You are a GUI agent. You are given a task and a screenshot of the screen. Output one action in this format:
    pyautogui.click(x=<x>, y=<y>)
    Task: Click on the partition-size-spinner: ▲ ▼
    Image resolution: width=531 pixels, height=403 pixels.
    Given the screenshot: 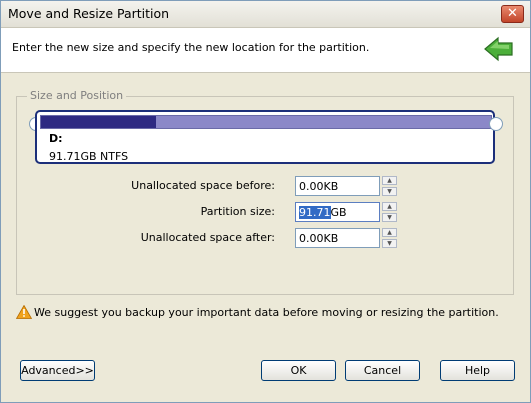 What is the action you would take?
    pyautogui.click(x=389, y=212)
    